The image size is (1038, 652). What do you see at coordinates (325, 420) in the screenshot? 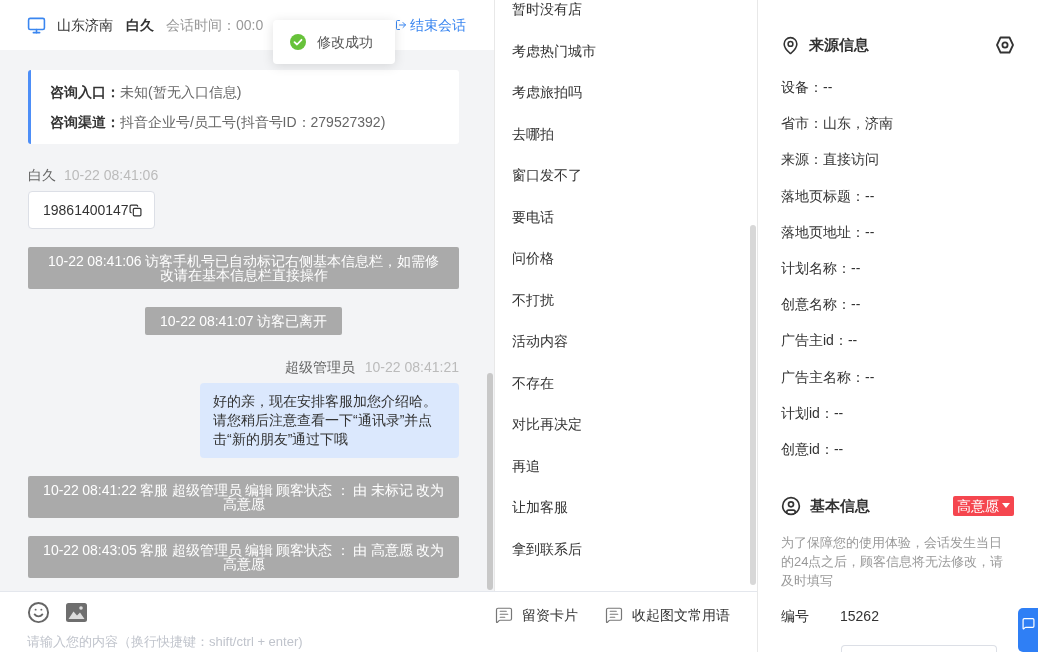
I see `message-text: 好的亲，现在安排客服加您介绍哈。请您稍后注意查看一下“通讯录”并点击“新的朋友”通过下哦` at bounding box center [325, 420].